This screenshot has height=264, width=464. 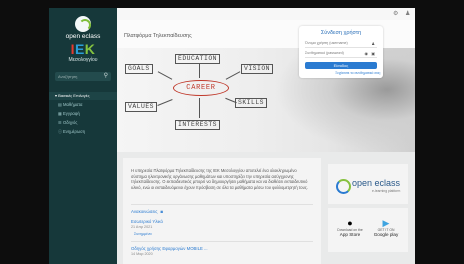 I want to click on page-title: Πλατφόρμα Τηλεκπαίδευσης, so click(x=158, y=36).